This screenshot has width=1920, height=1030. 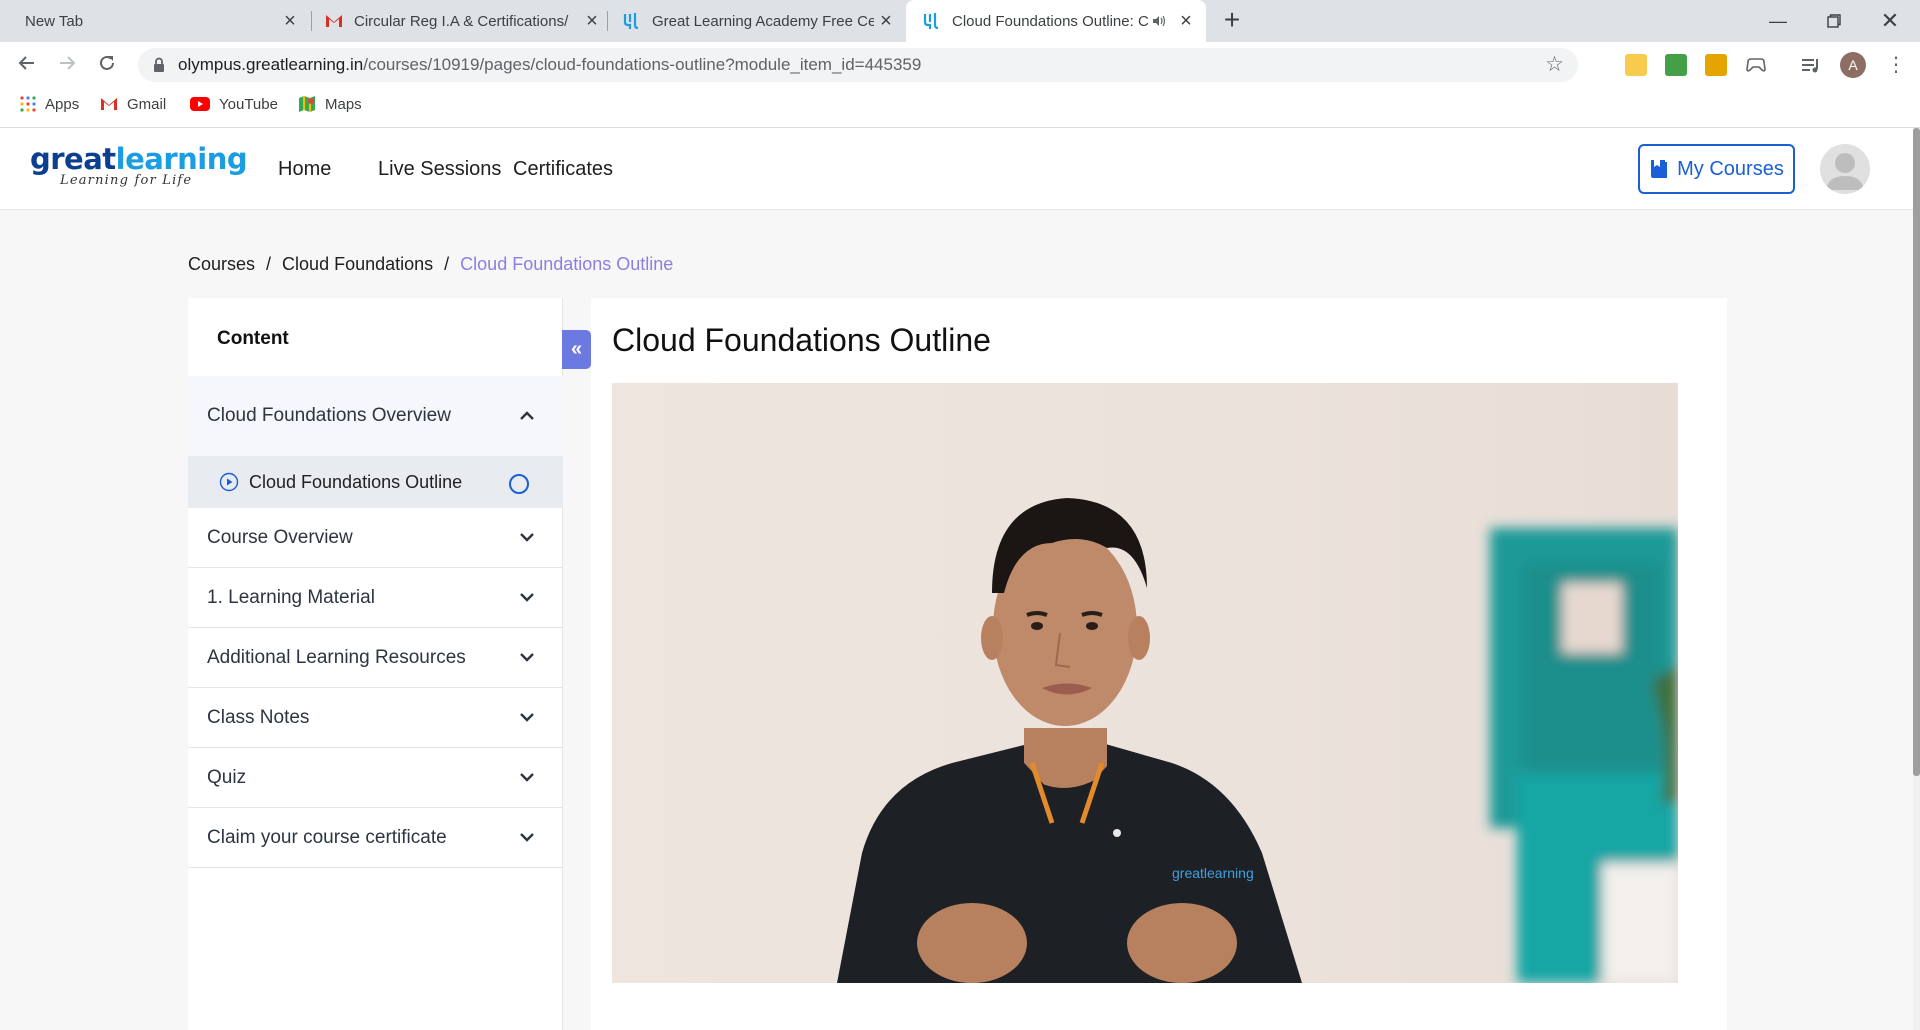 I want to click on my-courses-button: My Courses, so click(x=1716, y=169).